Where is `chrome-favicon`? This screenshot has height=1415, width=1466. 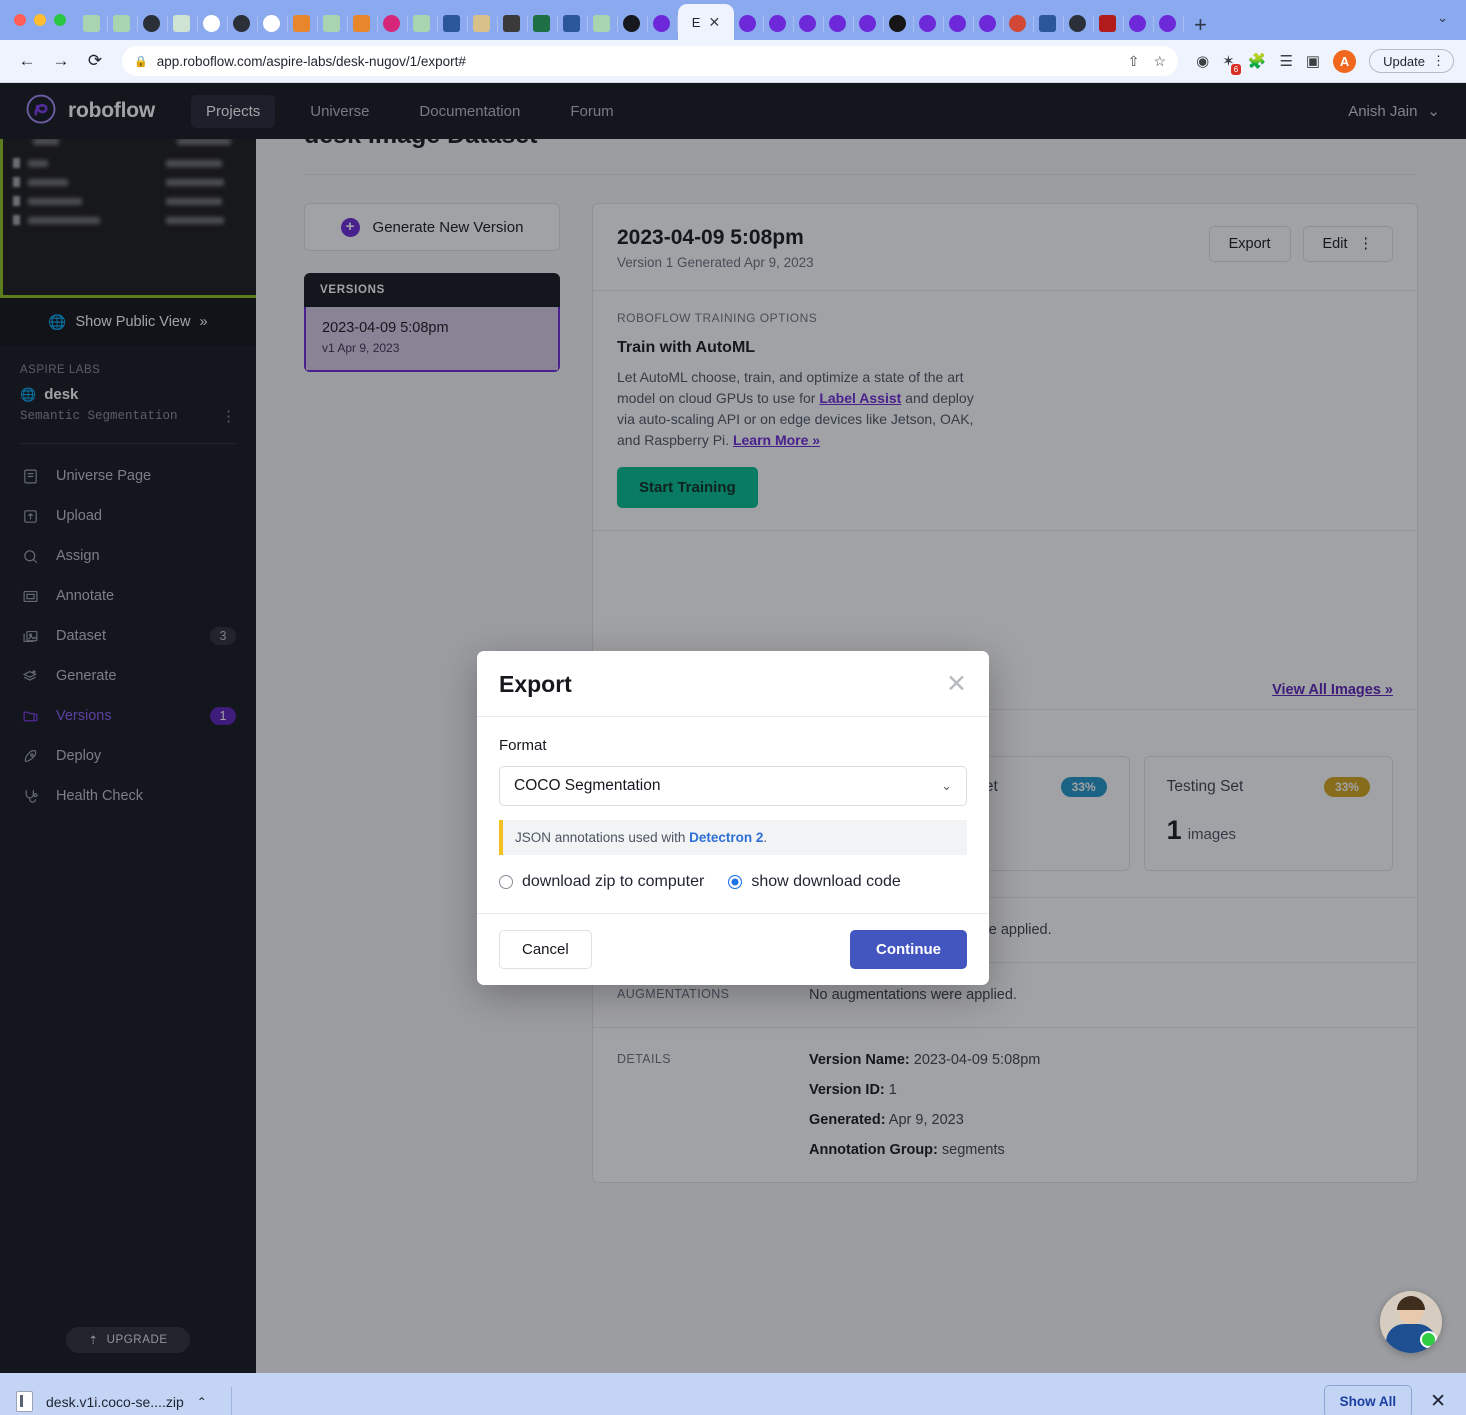
chrome-favicon is located at coordinates (1077, 23).